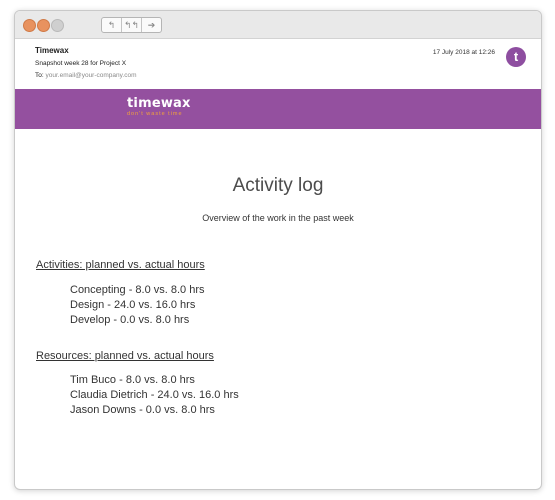 This screenshot has height=500, width=555. What do you see at coordinates (120, 265) in the screenshot?
I see `activities-heading: Activities: planned vs. actual hours` at bounding box center [120, 265].